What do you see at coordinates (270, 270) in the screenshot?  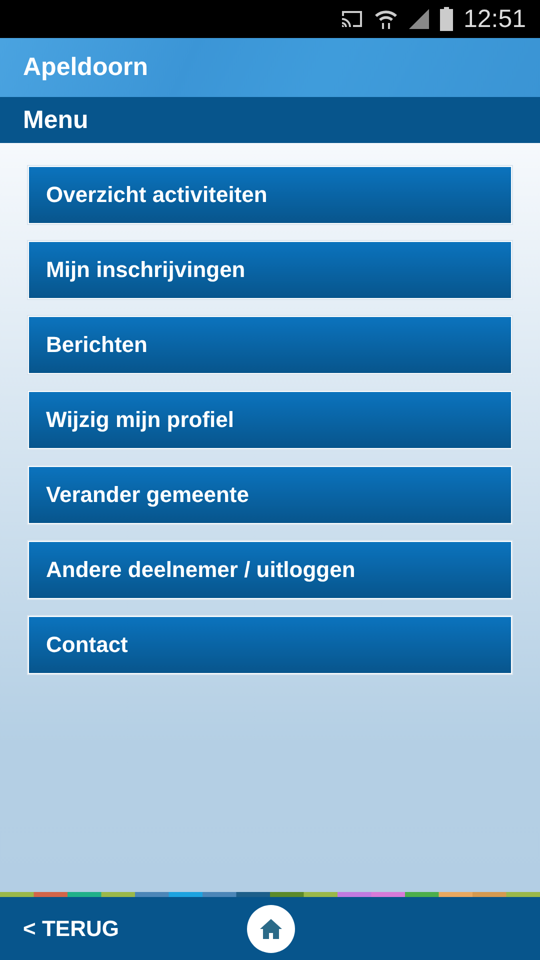 I see `menu-item: Mijn inschrijvingen` at bounding box center [270, 270].